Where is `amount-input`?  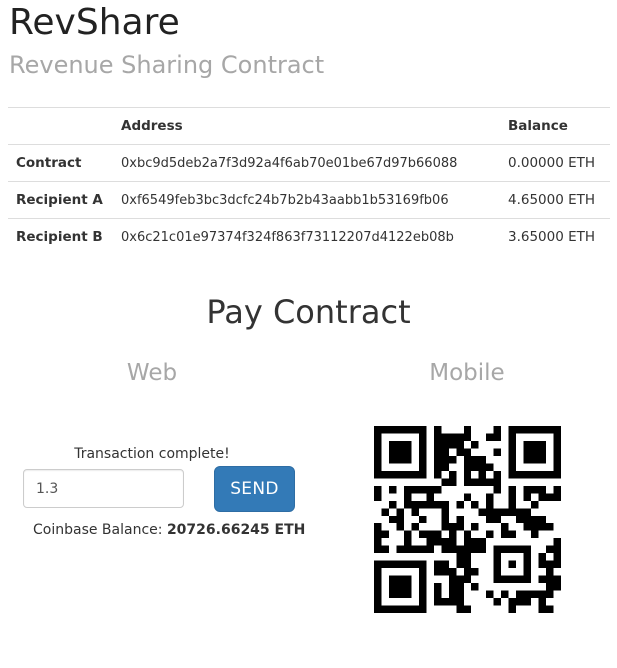
amount-input is located at coordinates (103, 488).